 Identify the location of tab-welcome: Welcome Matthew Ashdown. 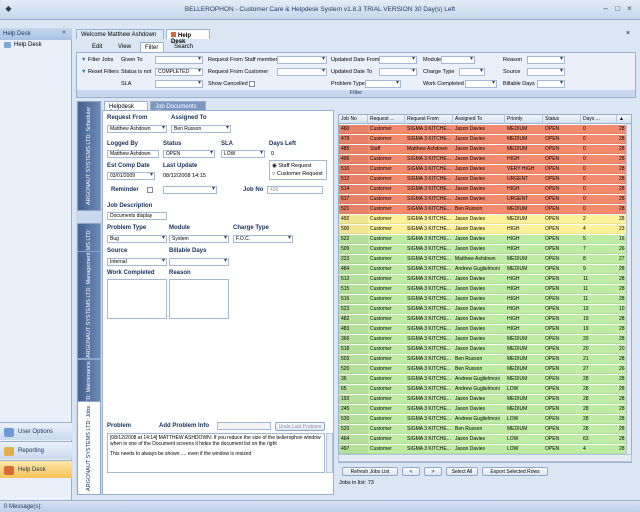
(120, 34).